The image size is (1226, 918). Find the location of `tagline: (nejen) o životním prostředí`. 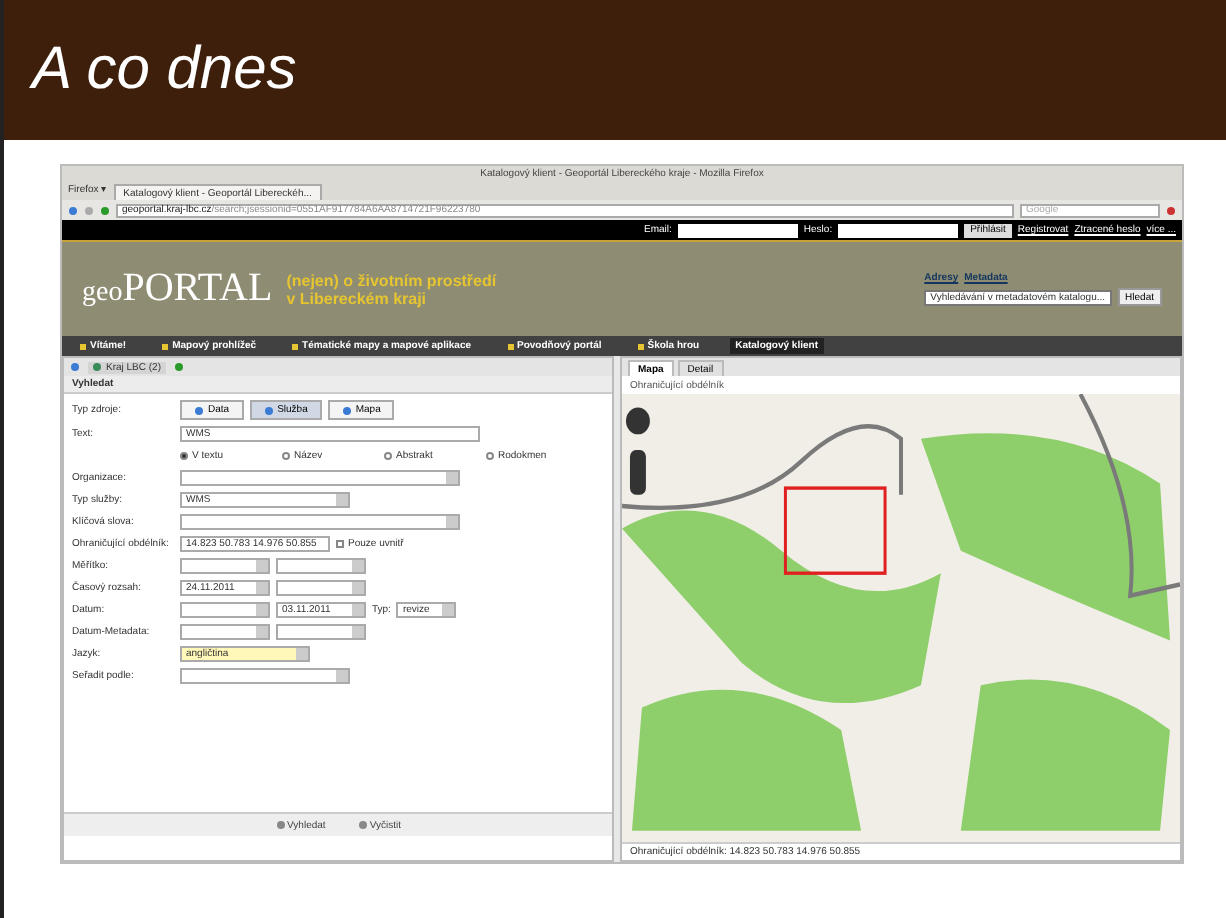

tagline: (nejen) o životním prostředí is located at coordinates (391, 280).